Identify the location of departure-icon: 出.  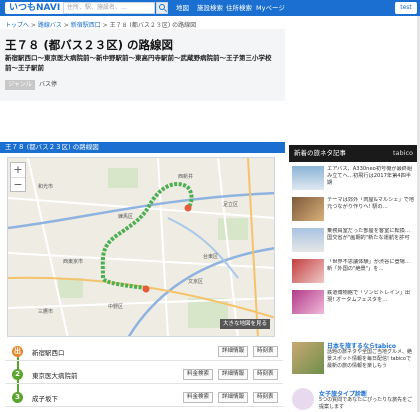
(17, 351).